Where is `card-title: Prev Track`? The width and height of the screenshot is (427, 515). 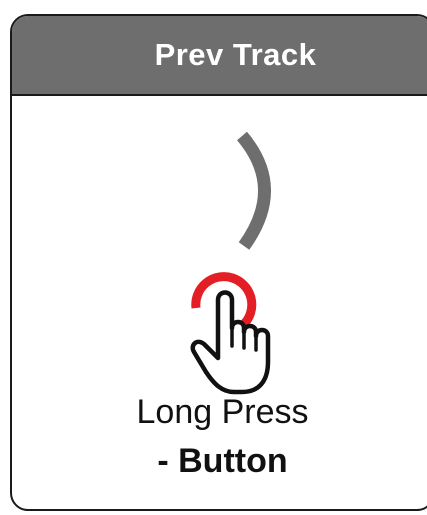
card-title: Prev Track is located at coordinates (235, 54).